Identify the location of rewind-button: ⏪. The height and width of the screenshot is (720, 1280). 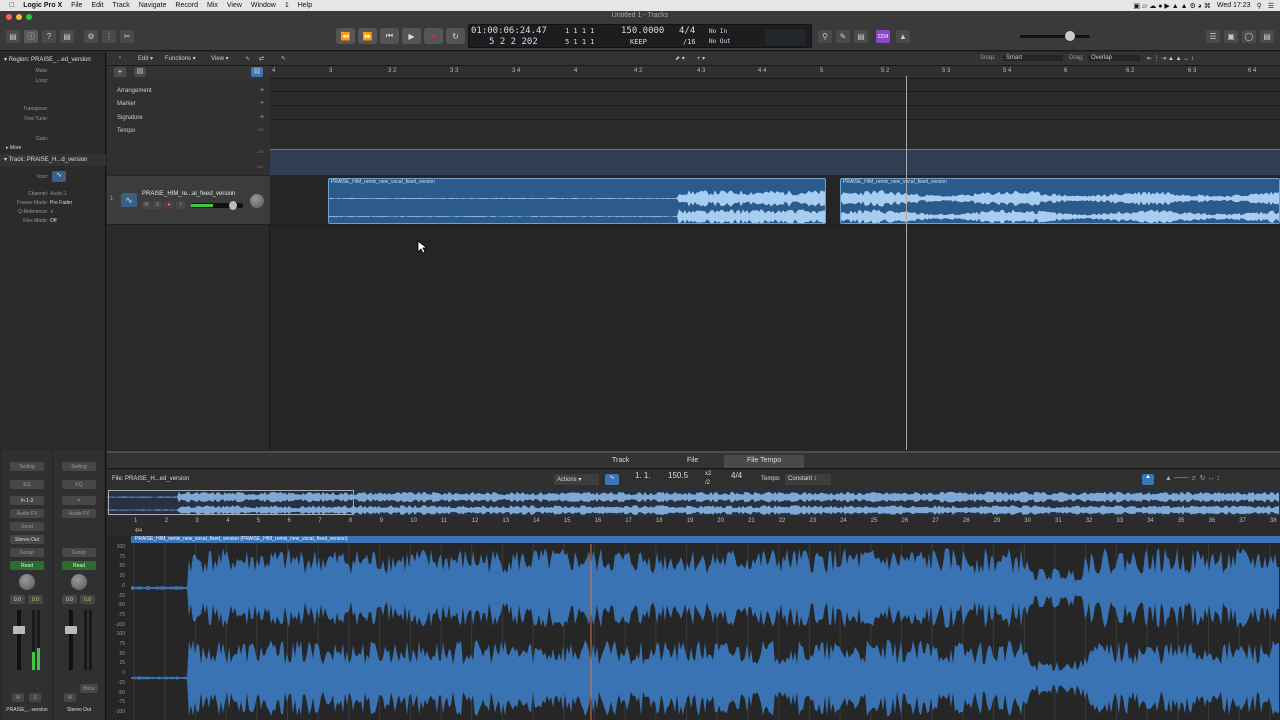
(345, 36).